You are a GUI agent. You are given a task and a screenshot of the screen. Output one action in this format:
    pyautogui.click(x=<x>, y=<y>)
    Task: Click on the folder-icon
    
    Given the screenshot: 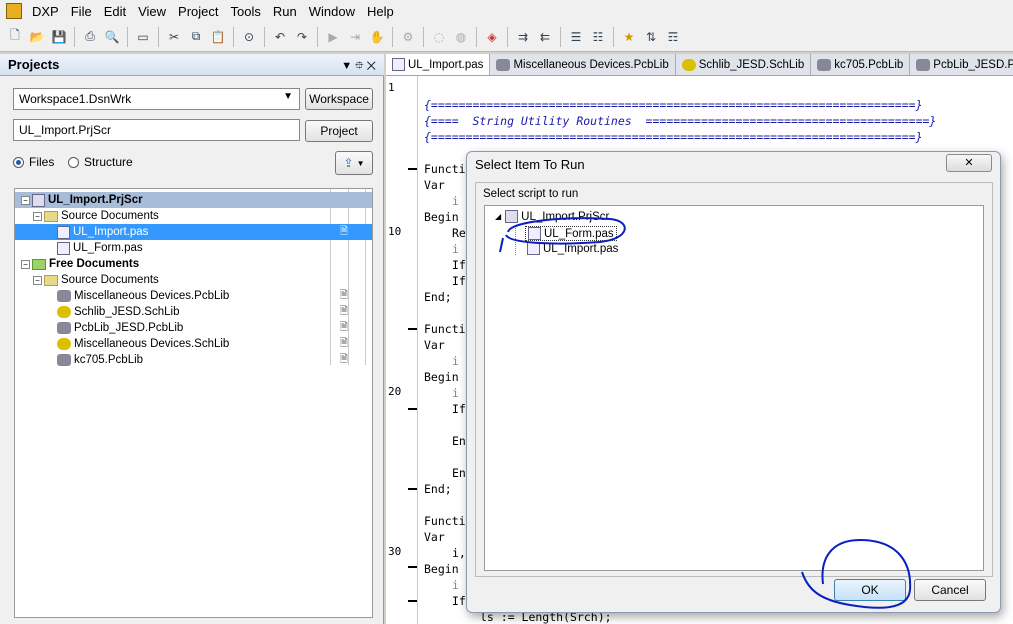 What is the action you would take?
    pyautogui.click(x=39, y=264)
    